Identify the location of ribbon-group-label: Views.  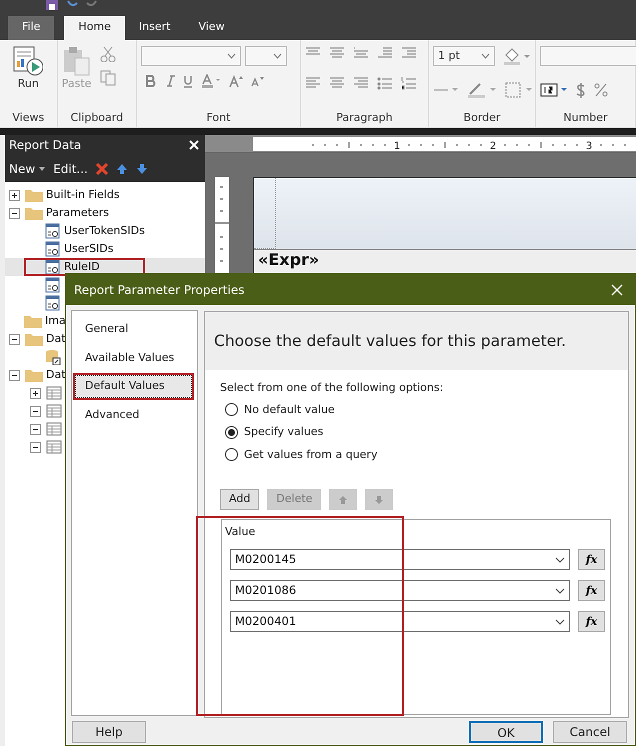
(28, 118).